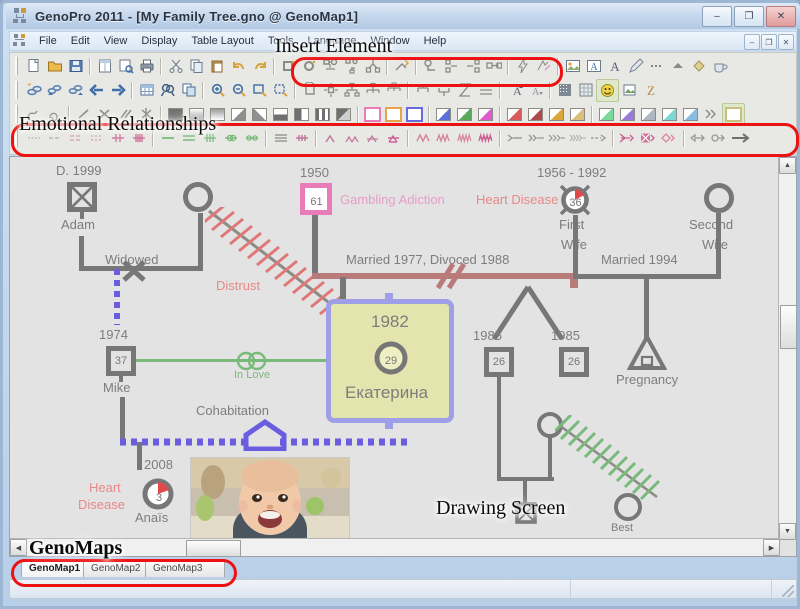  What do you see at coordinates (585, 90) in the screenshot?
I see `grid-icon` at bounding box center [585, 90].